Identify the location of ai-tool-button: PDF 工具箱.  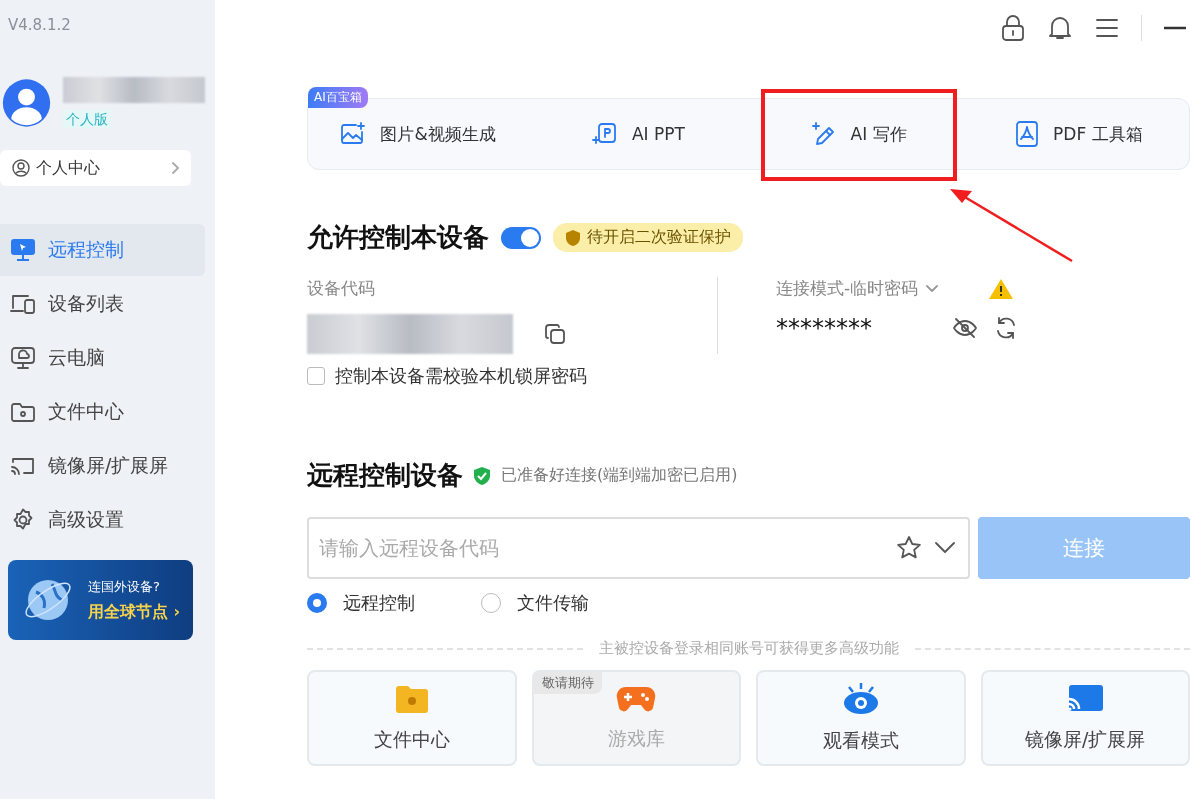
(1078, 134).